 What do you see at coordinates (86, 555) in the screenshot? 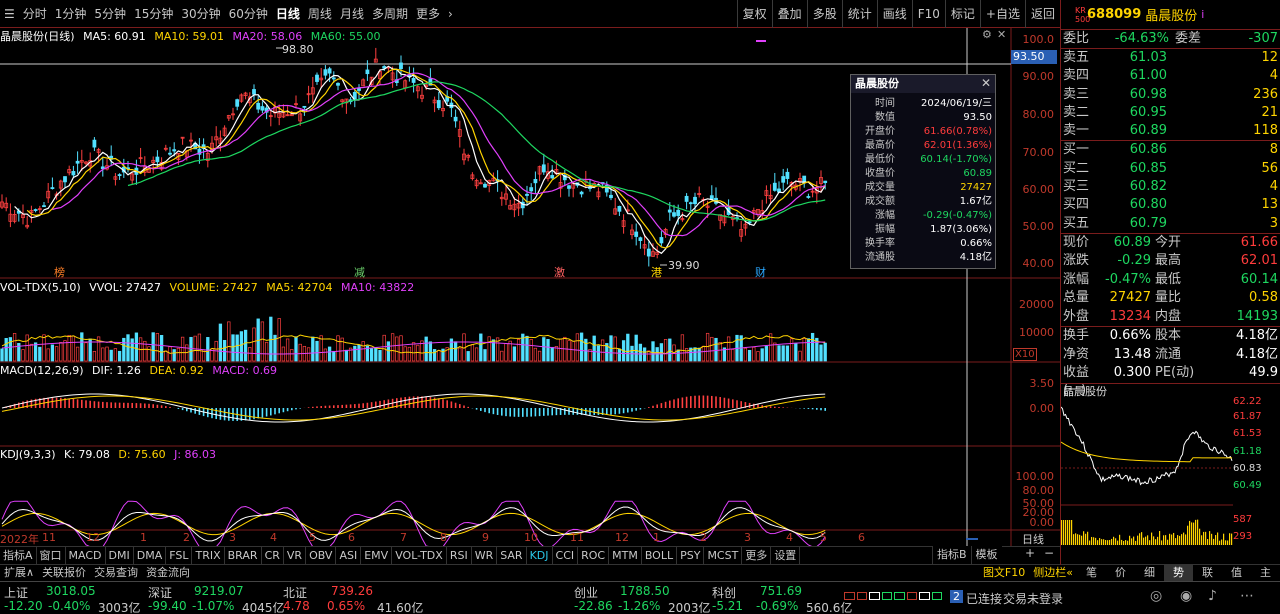
I see `indicator-tab: MACD` at bounding box center [86, 555].